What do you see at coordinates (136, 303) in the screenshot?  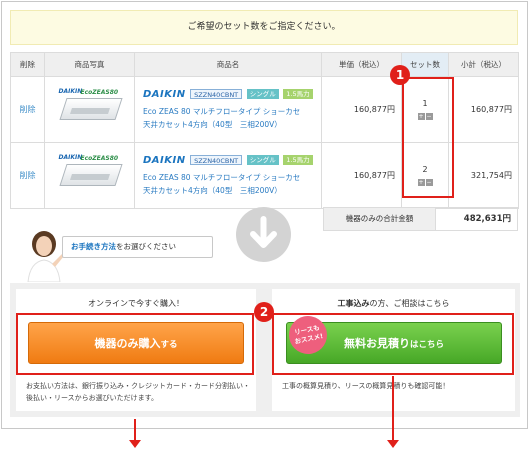 I see `online-purchase-heading: オンラインで今すぐ購入！` at bounding box center [136, 303].